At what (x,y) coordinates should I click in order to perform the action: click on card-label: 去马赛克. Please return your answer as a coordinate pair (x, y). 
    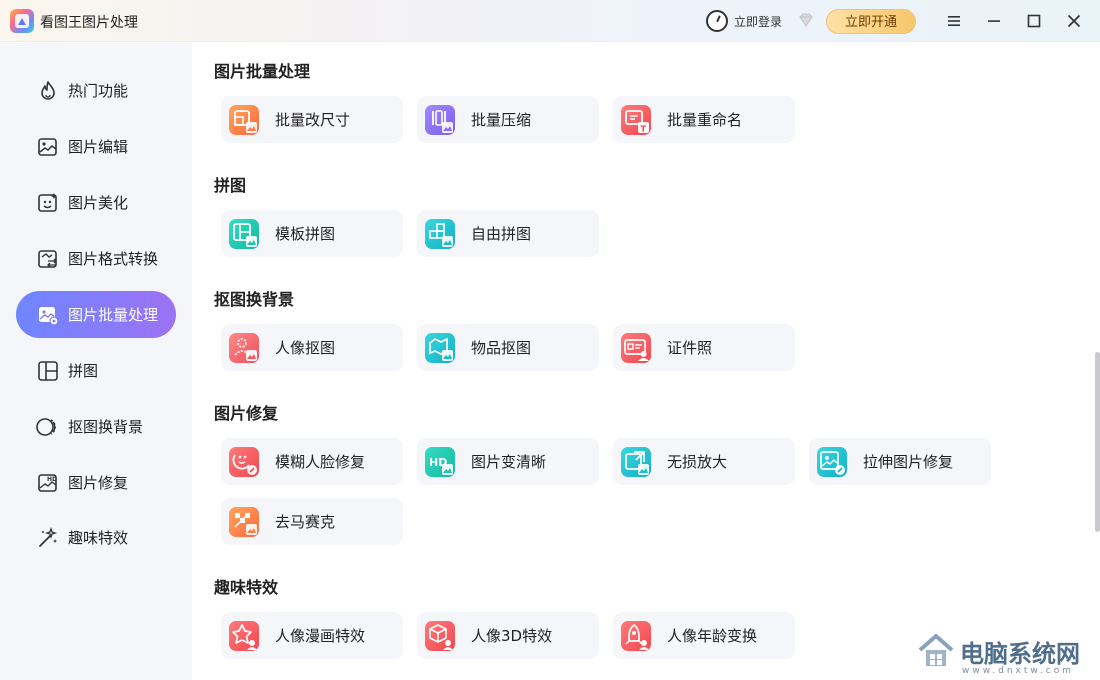
    Looking at the image, I should click on (305, 522).